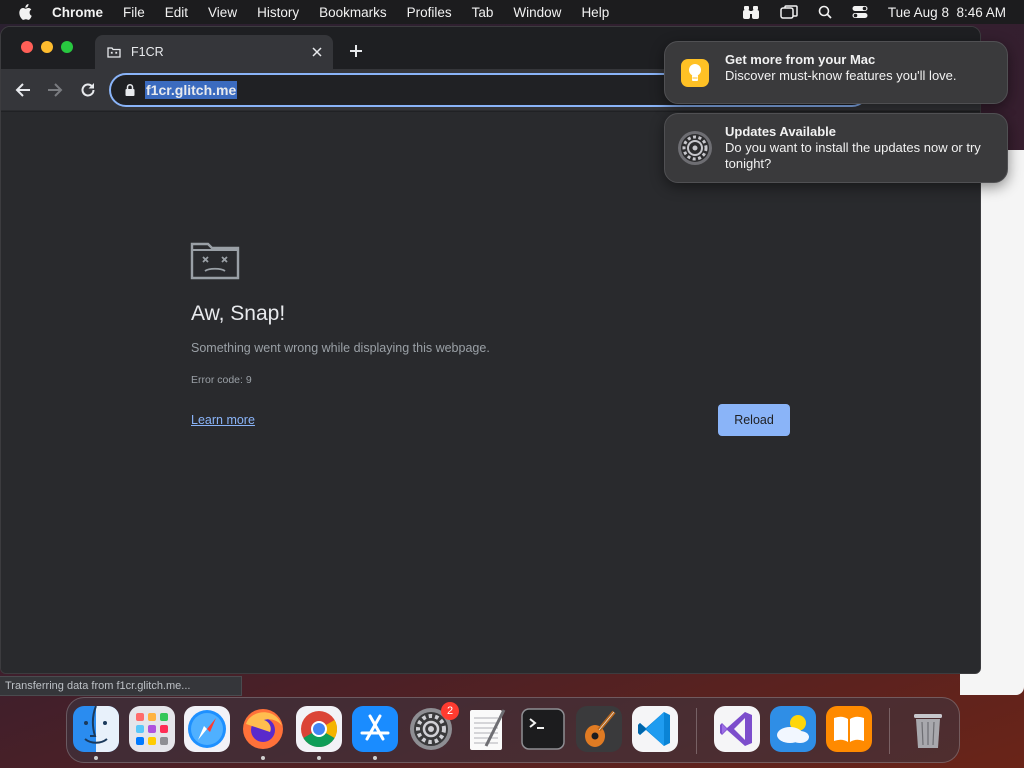  I want to click on menubar-clock: Tue Aug 8 8:46 AM, so click(947, 12).